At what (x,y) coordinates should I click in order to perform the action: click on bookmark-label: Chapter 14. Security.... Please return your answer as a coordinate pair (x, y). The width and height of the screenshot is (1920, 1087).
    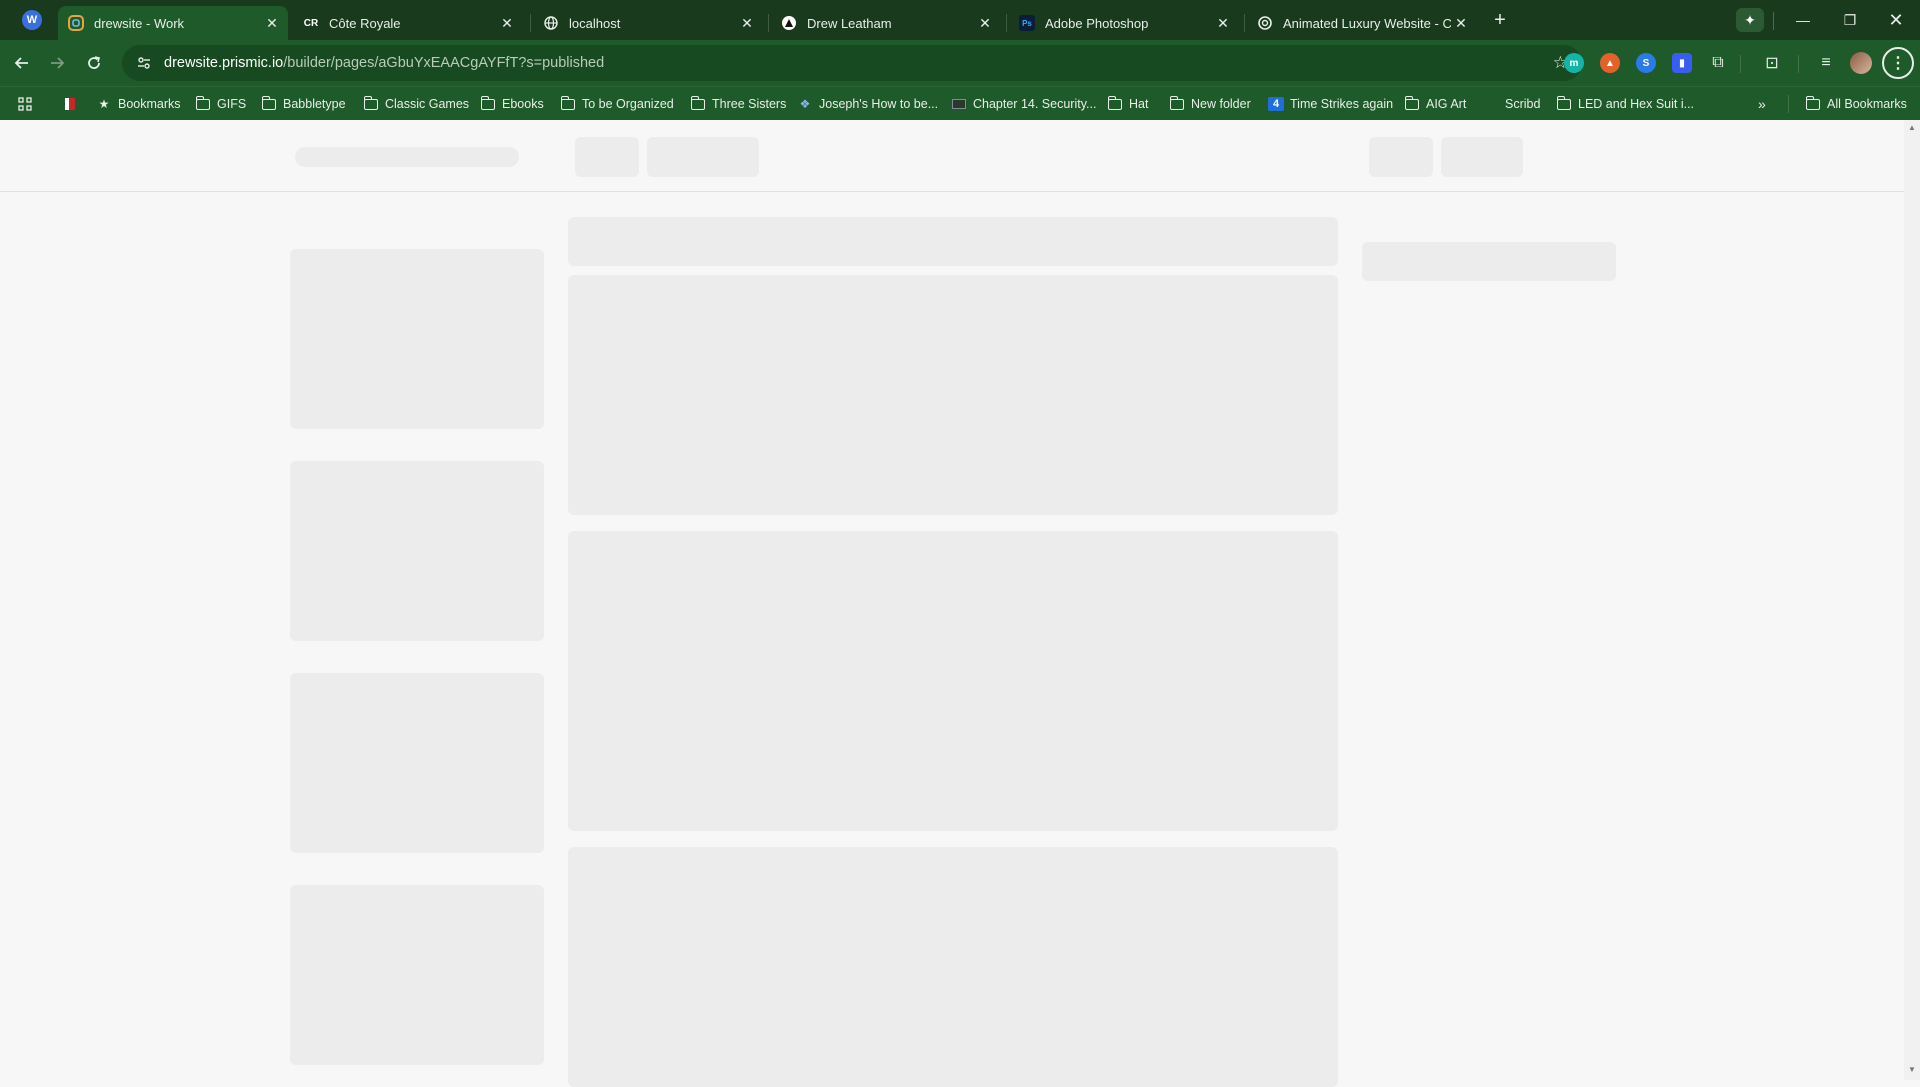
    Looking at the image, I should click on (1035, 104).